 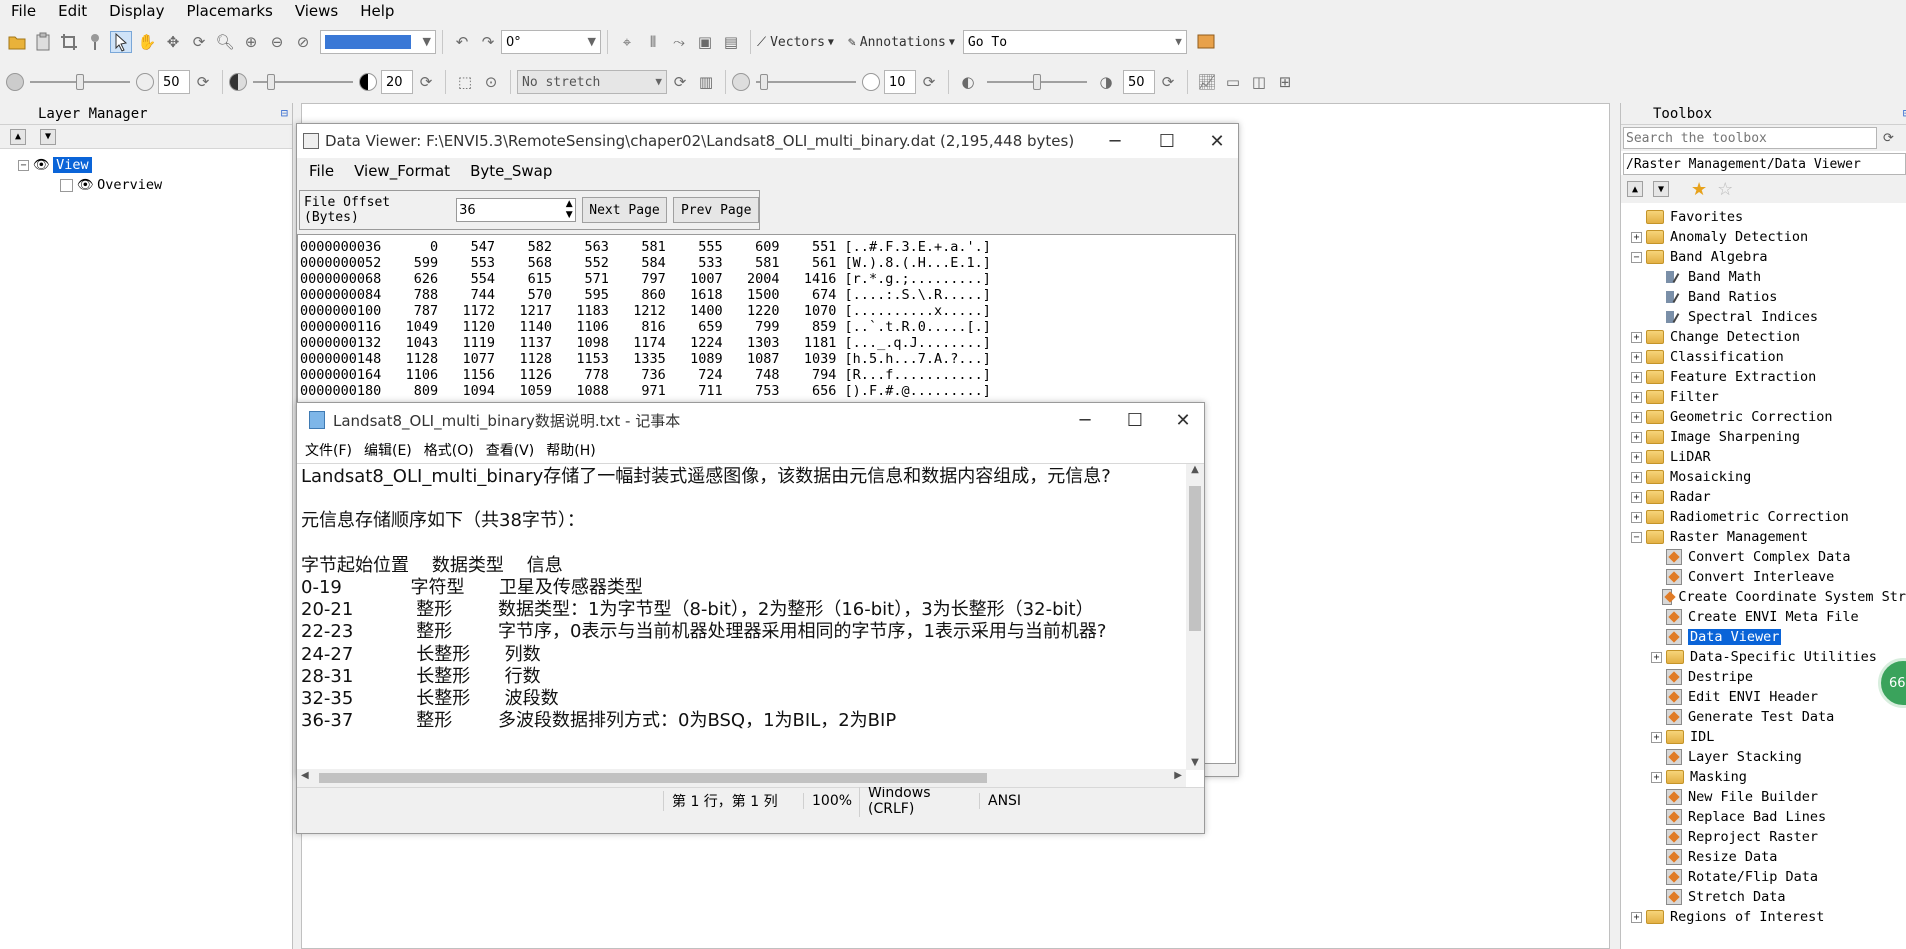 I want to click on rotate-left-icon: ↶, so click(x=462, y=42).